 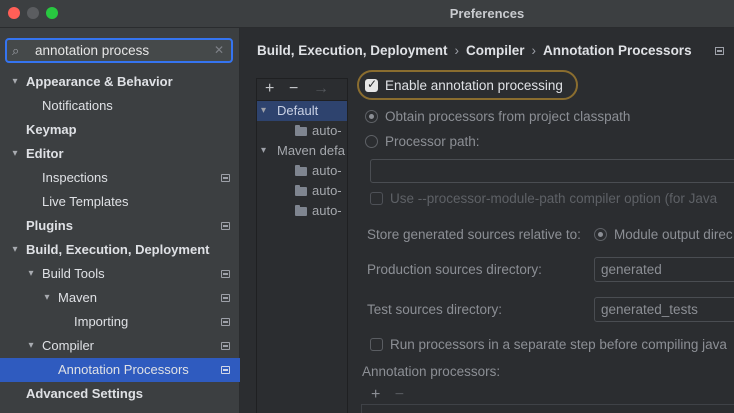 I want to click on tree-item-label: Annotation Processors, so click(x=123, y=369).